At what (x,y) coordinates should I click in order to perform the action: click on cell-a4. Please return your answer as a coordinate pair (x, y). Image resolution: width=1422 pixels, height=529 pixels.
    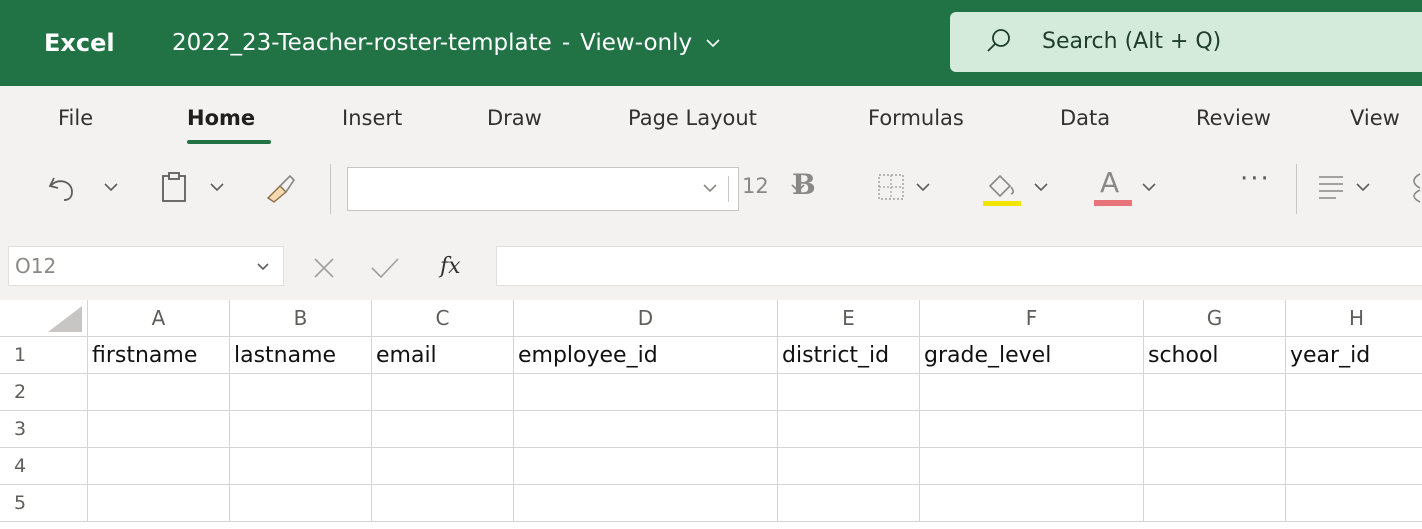
    Looking at the image, I should click on (159, 466).